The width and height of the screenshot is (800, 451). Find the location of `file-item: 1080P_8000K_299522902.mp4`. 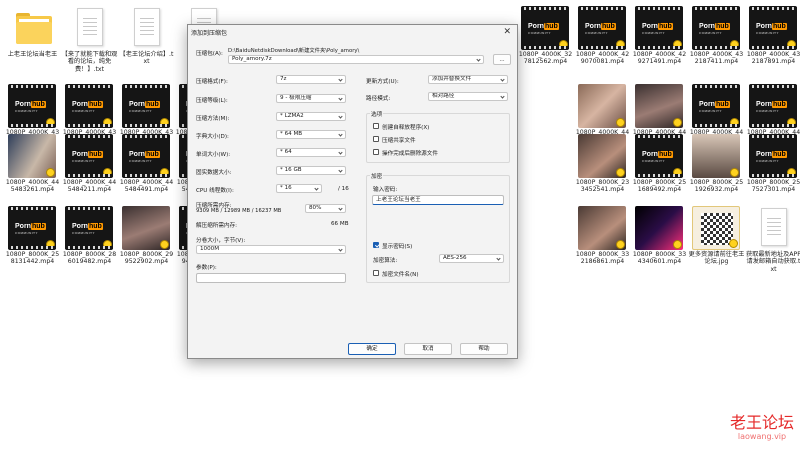

file-item: 1080P_8000K_299522902.mp4 is located at coordinates (146, 236).